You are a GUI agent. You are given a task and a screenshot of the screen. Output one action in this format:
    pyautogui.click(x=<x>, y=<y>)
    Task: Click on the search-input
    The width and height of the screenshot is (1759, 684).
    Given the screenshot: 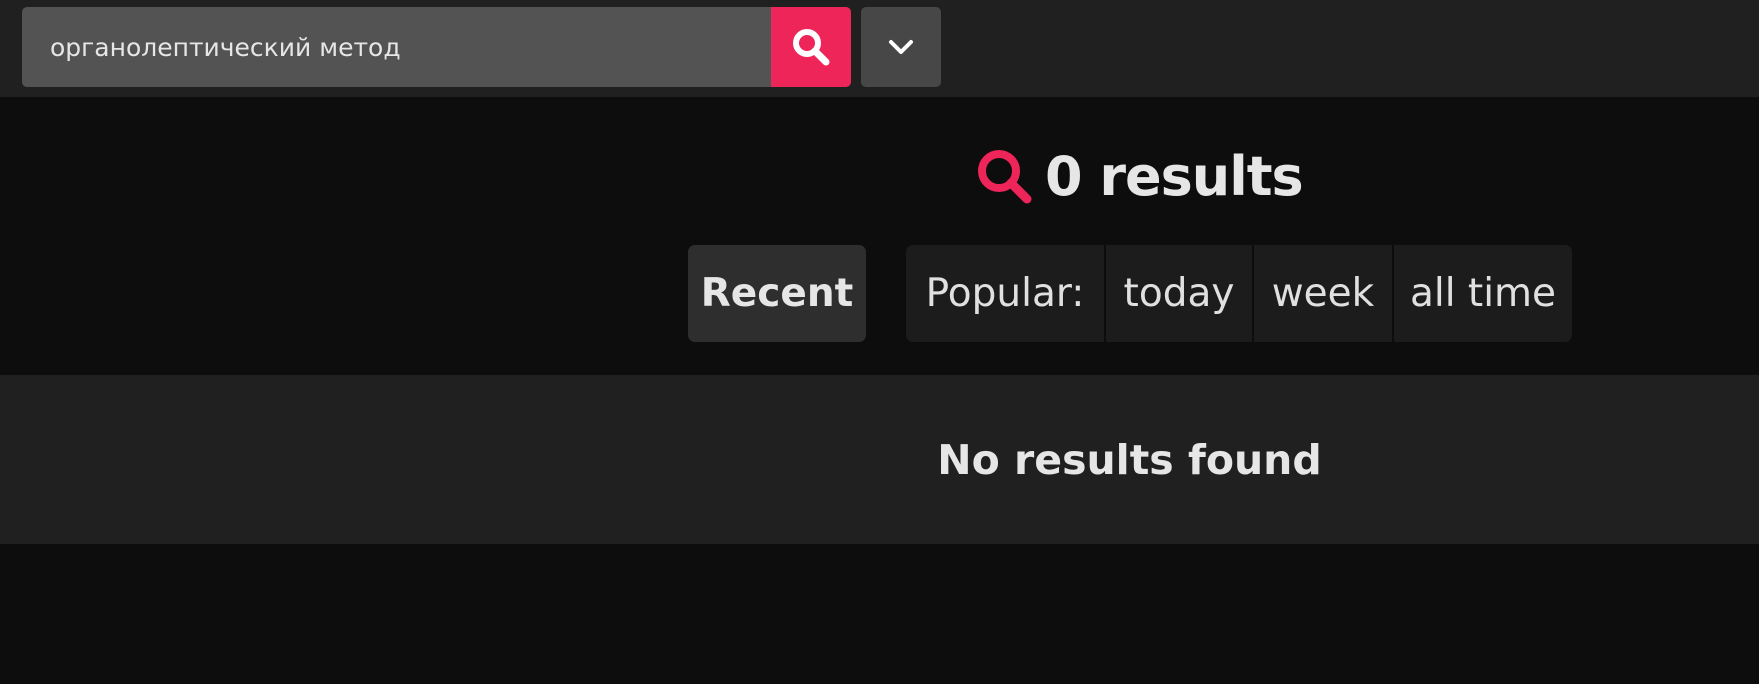 What is the action you would take?
    pyautogui.click(x=396, y=47)
    